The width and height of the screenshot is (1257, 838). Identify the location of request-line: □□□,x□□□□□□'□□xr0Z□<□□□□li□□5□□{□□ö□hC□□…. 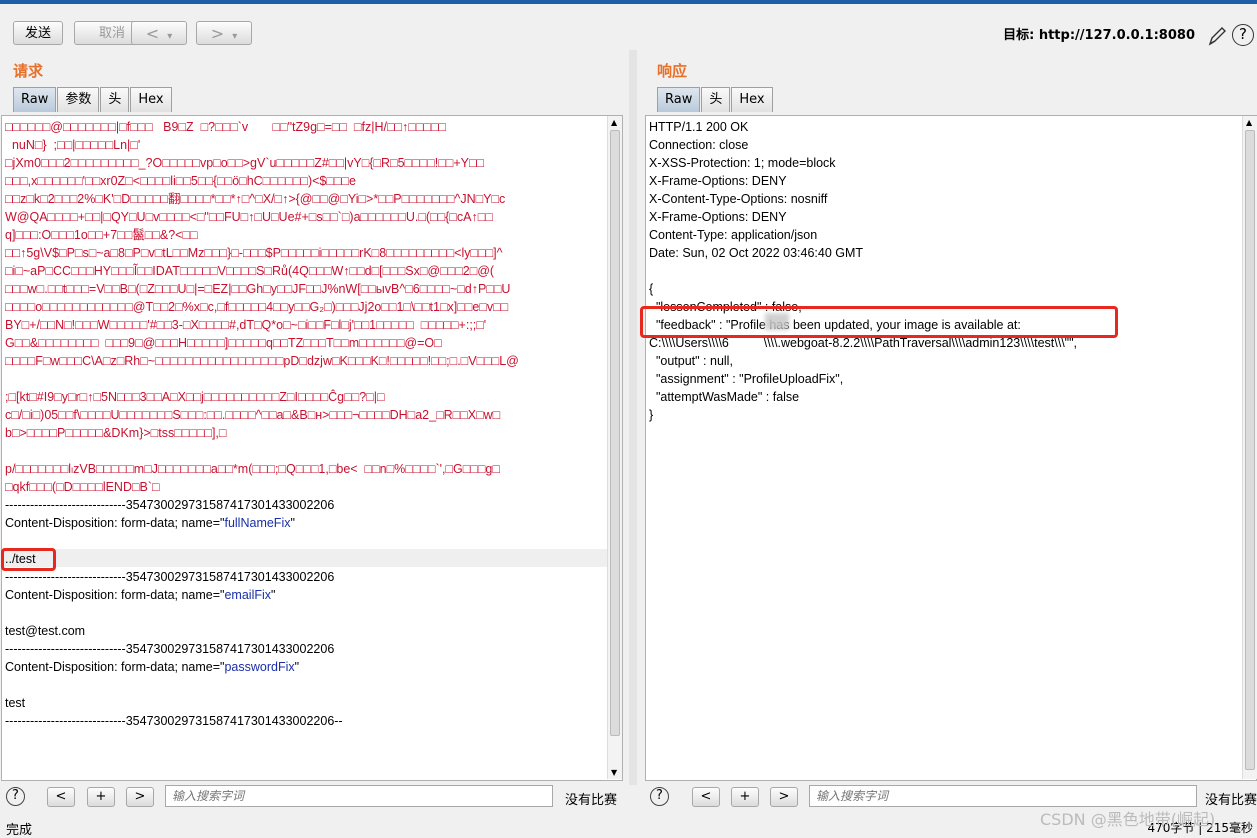
(180, 181).